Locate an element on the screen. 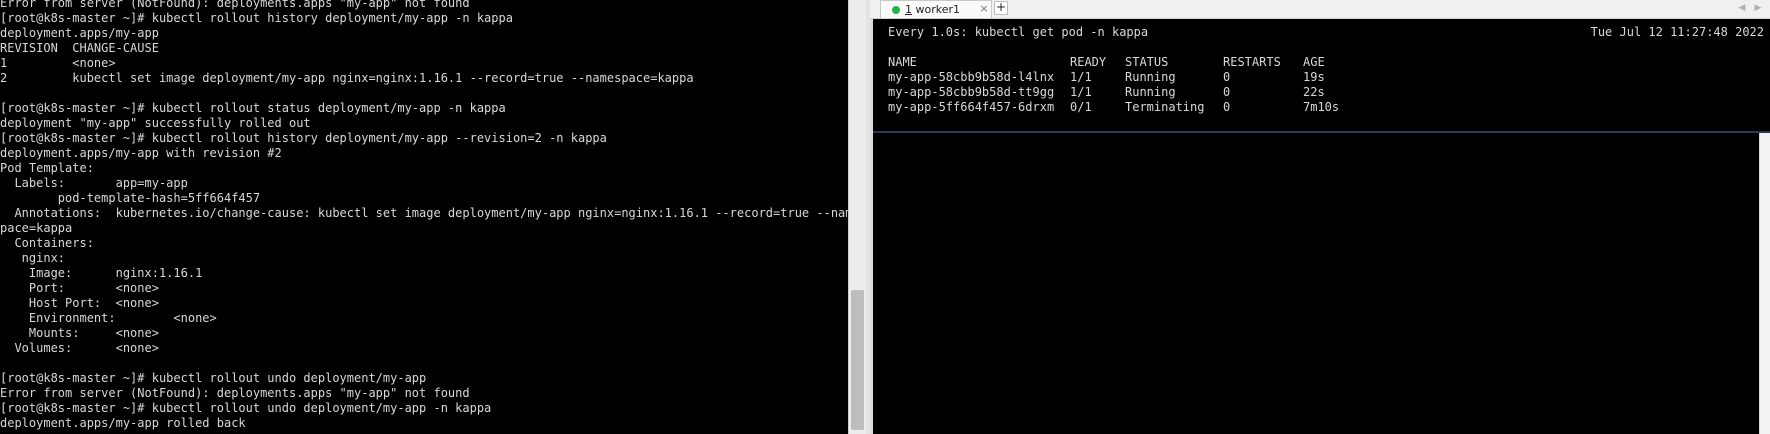 The image size is (1770, 434). terminal-line: Host Port: <none> is located at coordinates (79, 303).